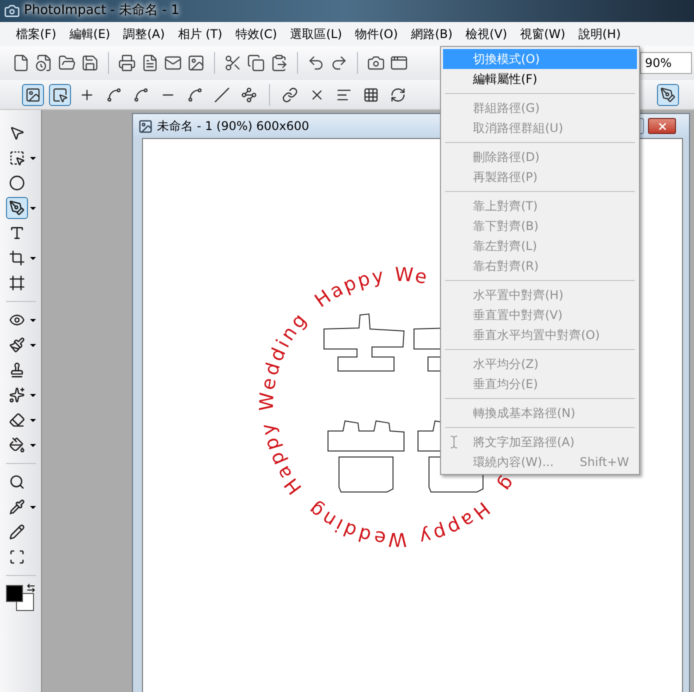 This screenshot has width=694, height=692. Describe the element at coordinates (279, 63) in the screenshot. I see `paste-icon` at that location.